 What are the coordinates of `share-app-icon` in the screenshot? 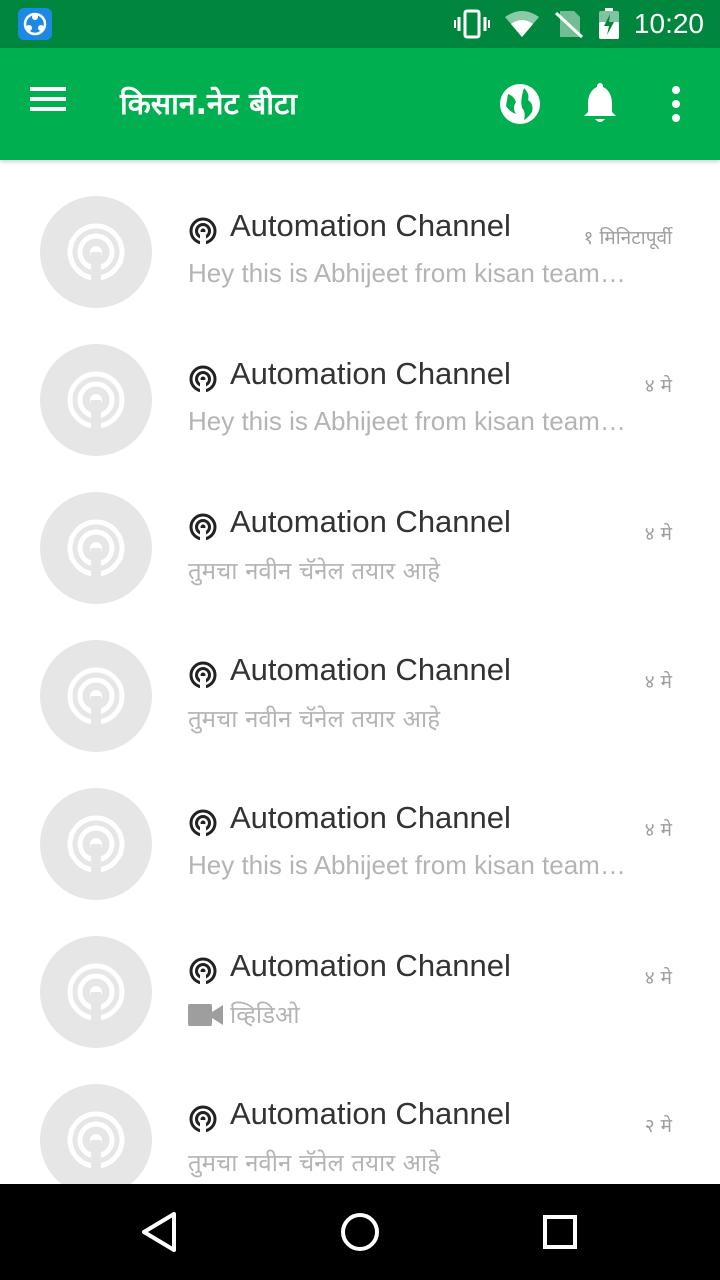 It's located at (35, 24).